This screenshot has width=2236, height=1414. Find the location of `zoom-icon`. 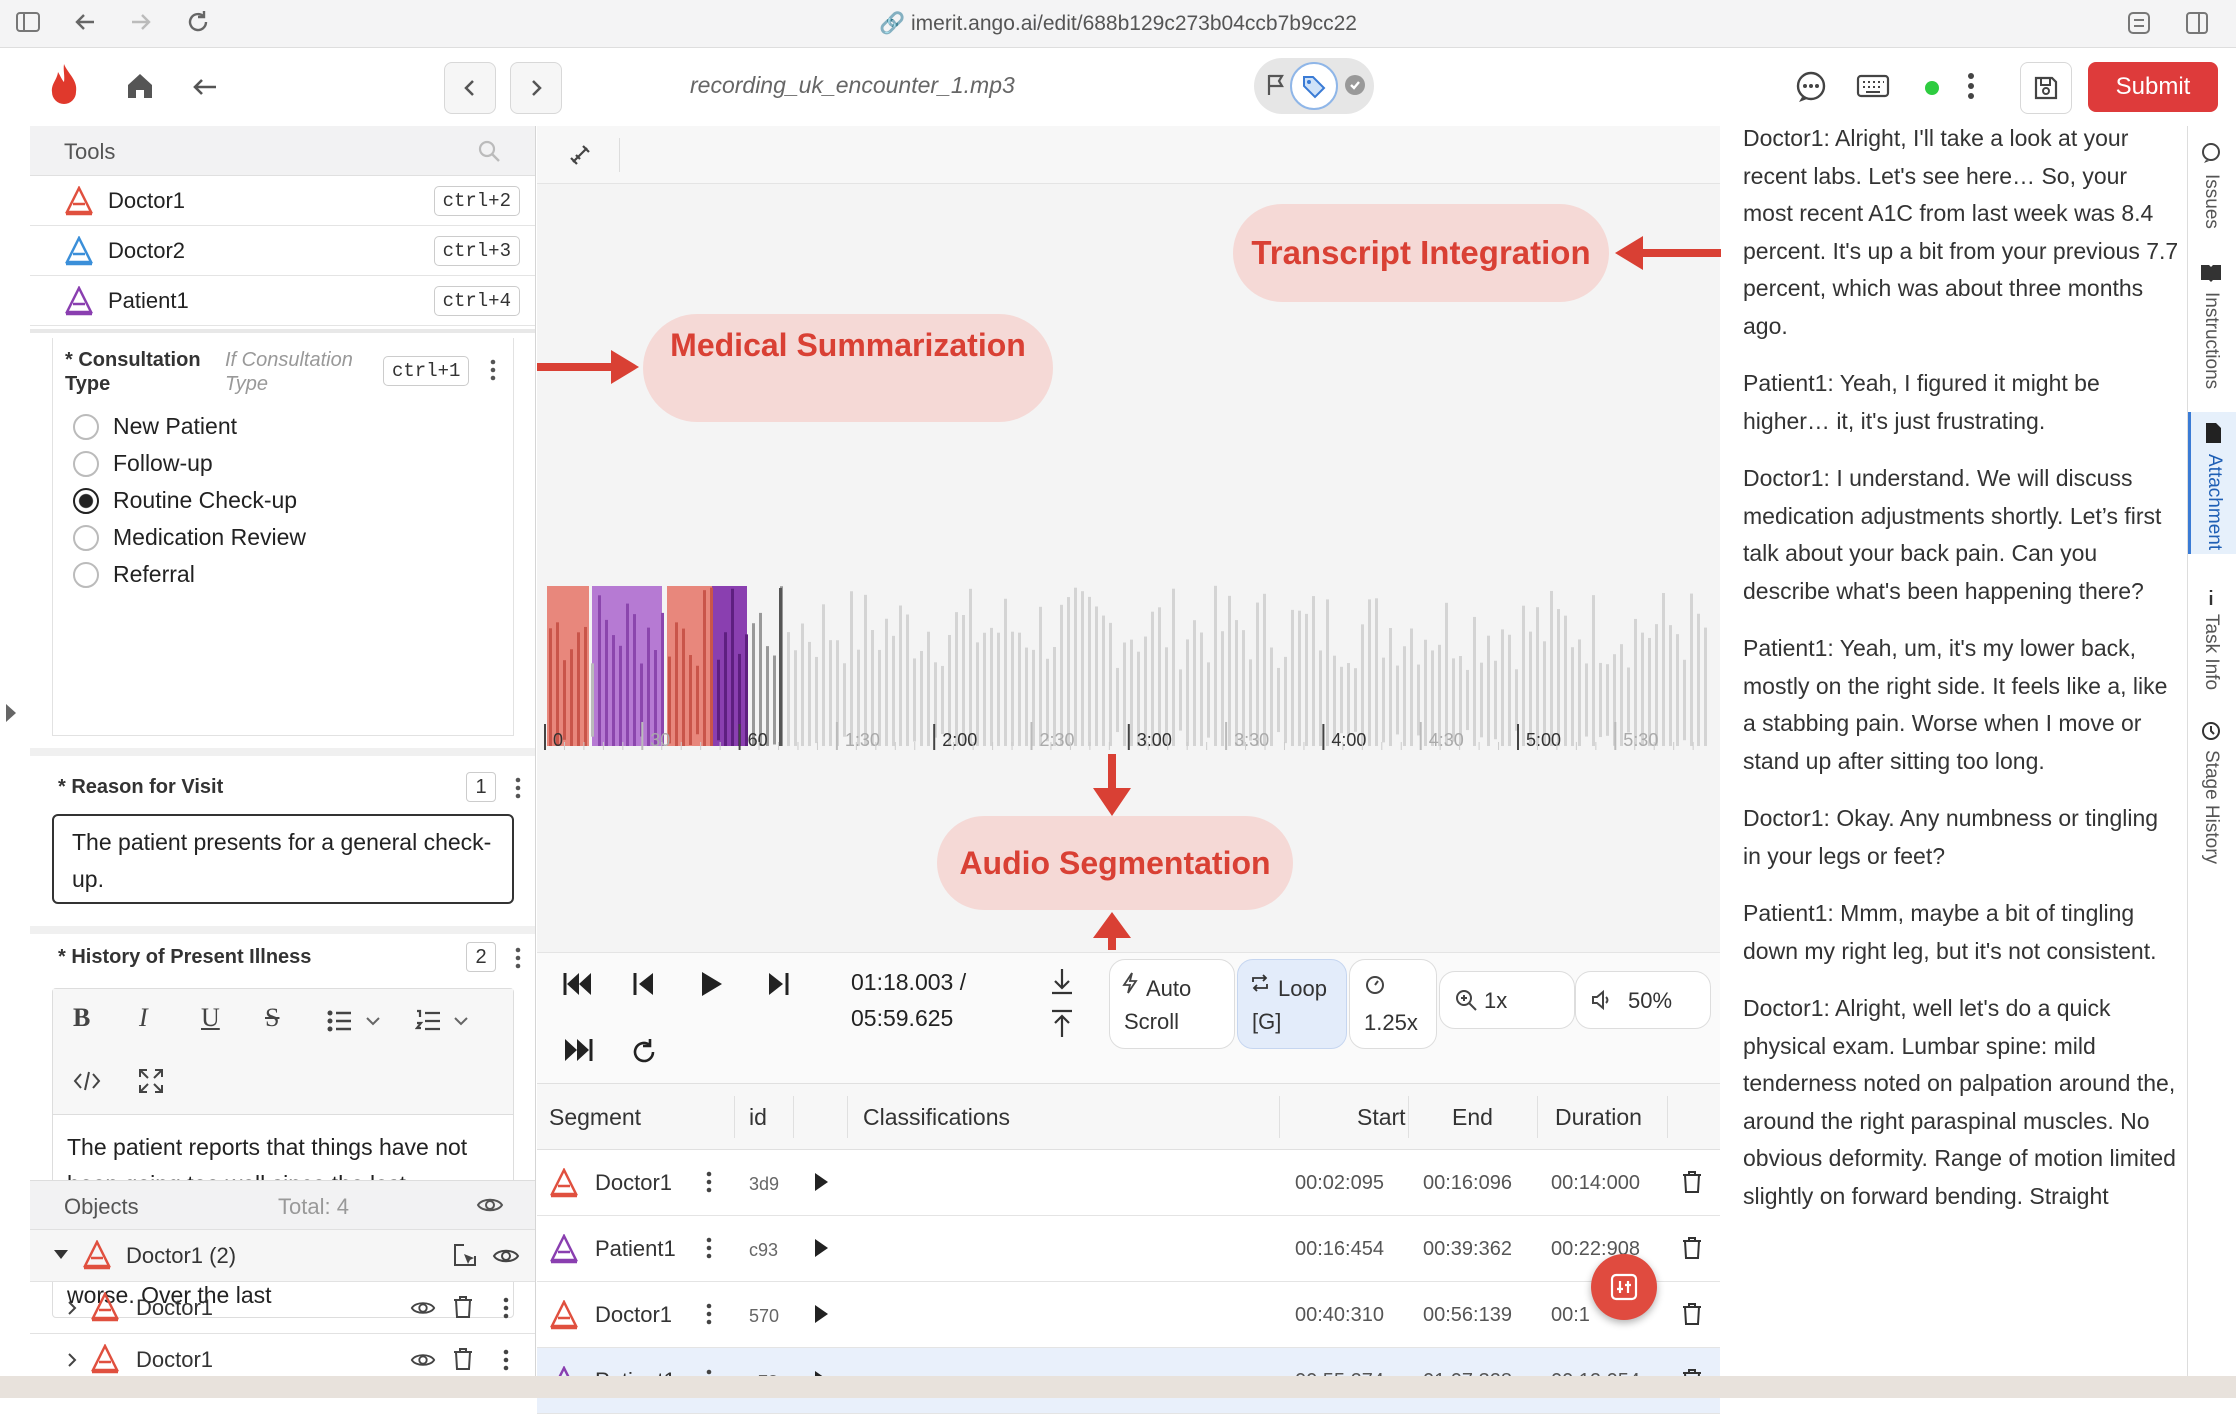

zoom-icon is located at coordinates (1466, 1000).